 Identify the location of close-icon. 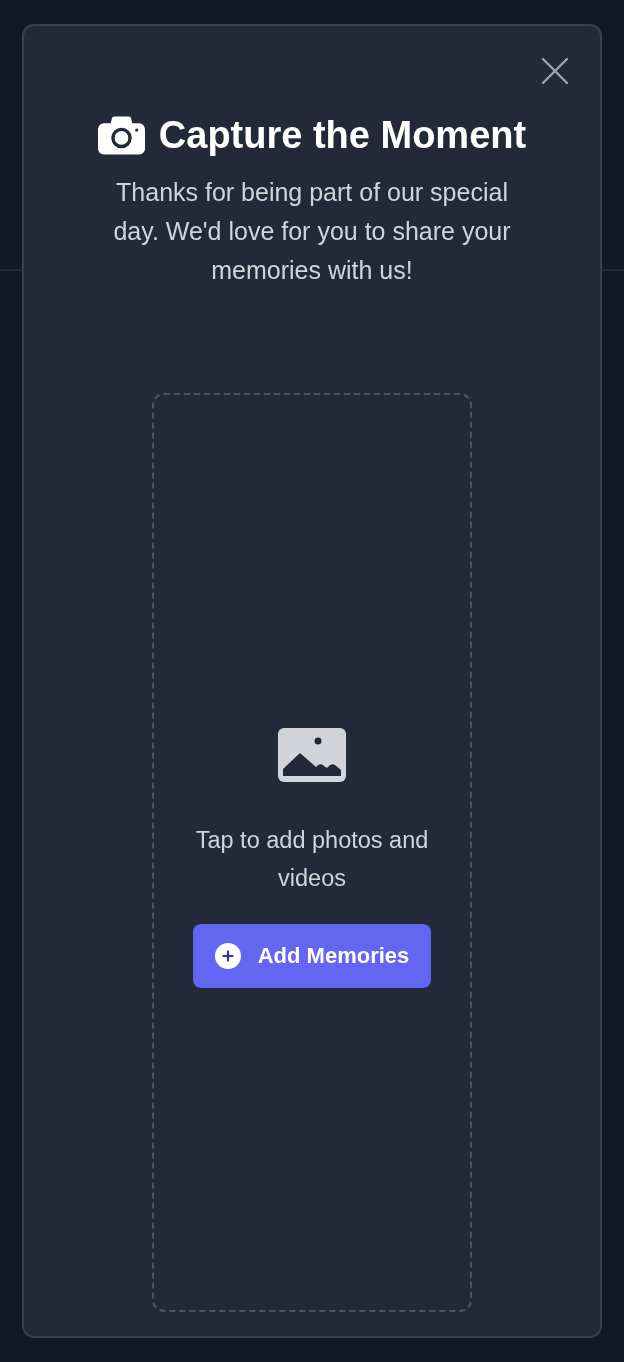
(555, 71).